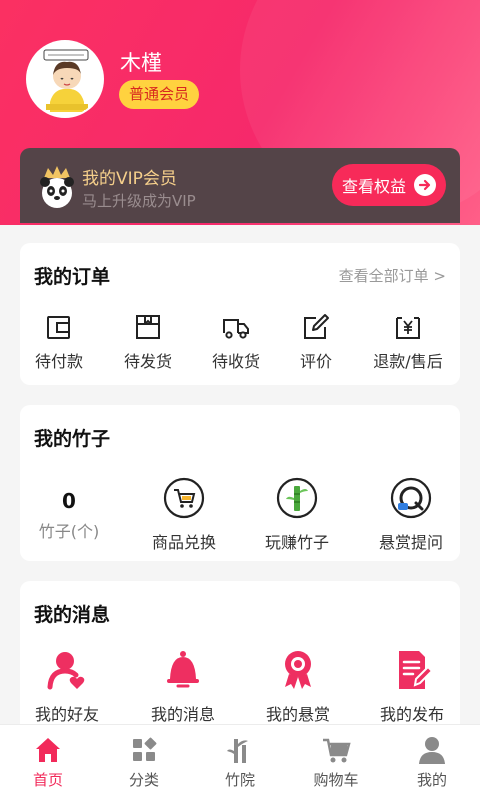 This screenshot has width=480, height=800. Describe the element at coordinates (392, 275) in the screenshot. I see `view-all-orders-link: 查看全部订单 >` at that location.